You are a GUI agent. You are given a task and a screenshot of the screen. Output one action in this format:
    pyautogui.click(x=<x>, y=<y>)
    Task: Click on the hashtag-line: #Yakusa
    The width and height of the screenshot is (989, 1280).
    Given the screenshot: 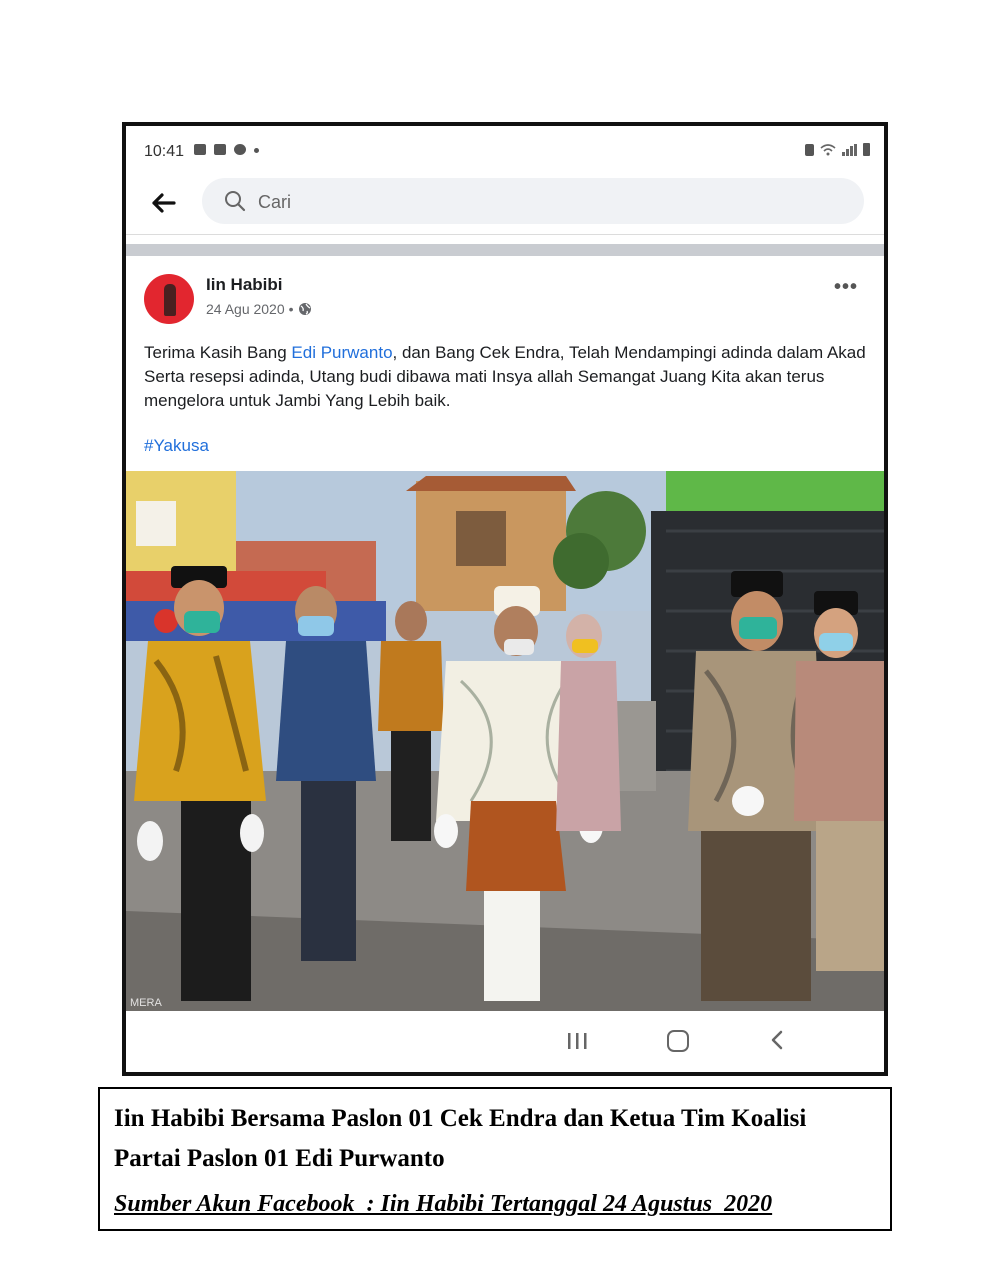 What is the action you would take?
    pyautogui.click(x=176, y=446)
    